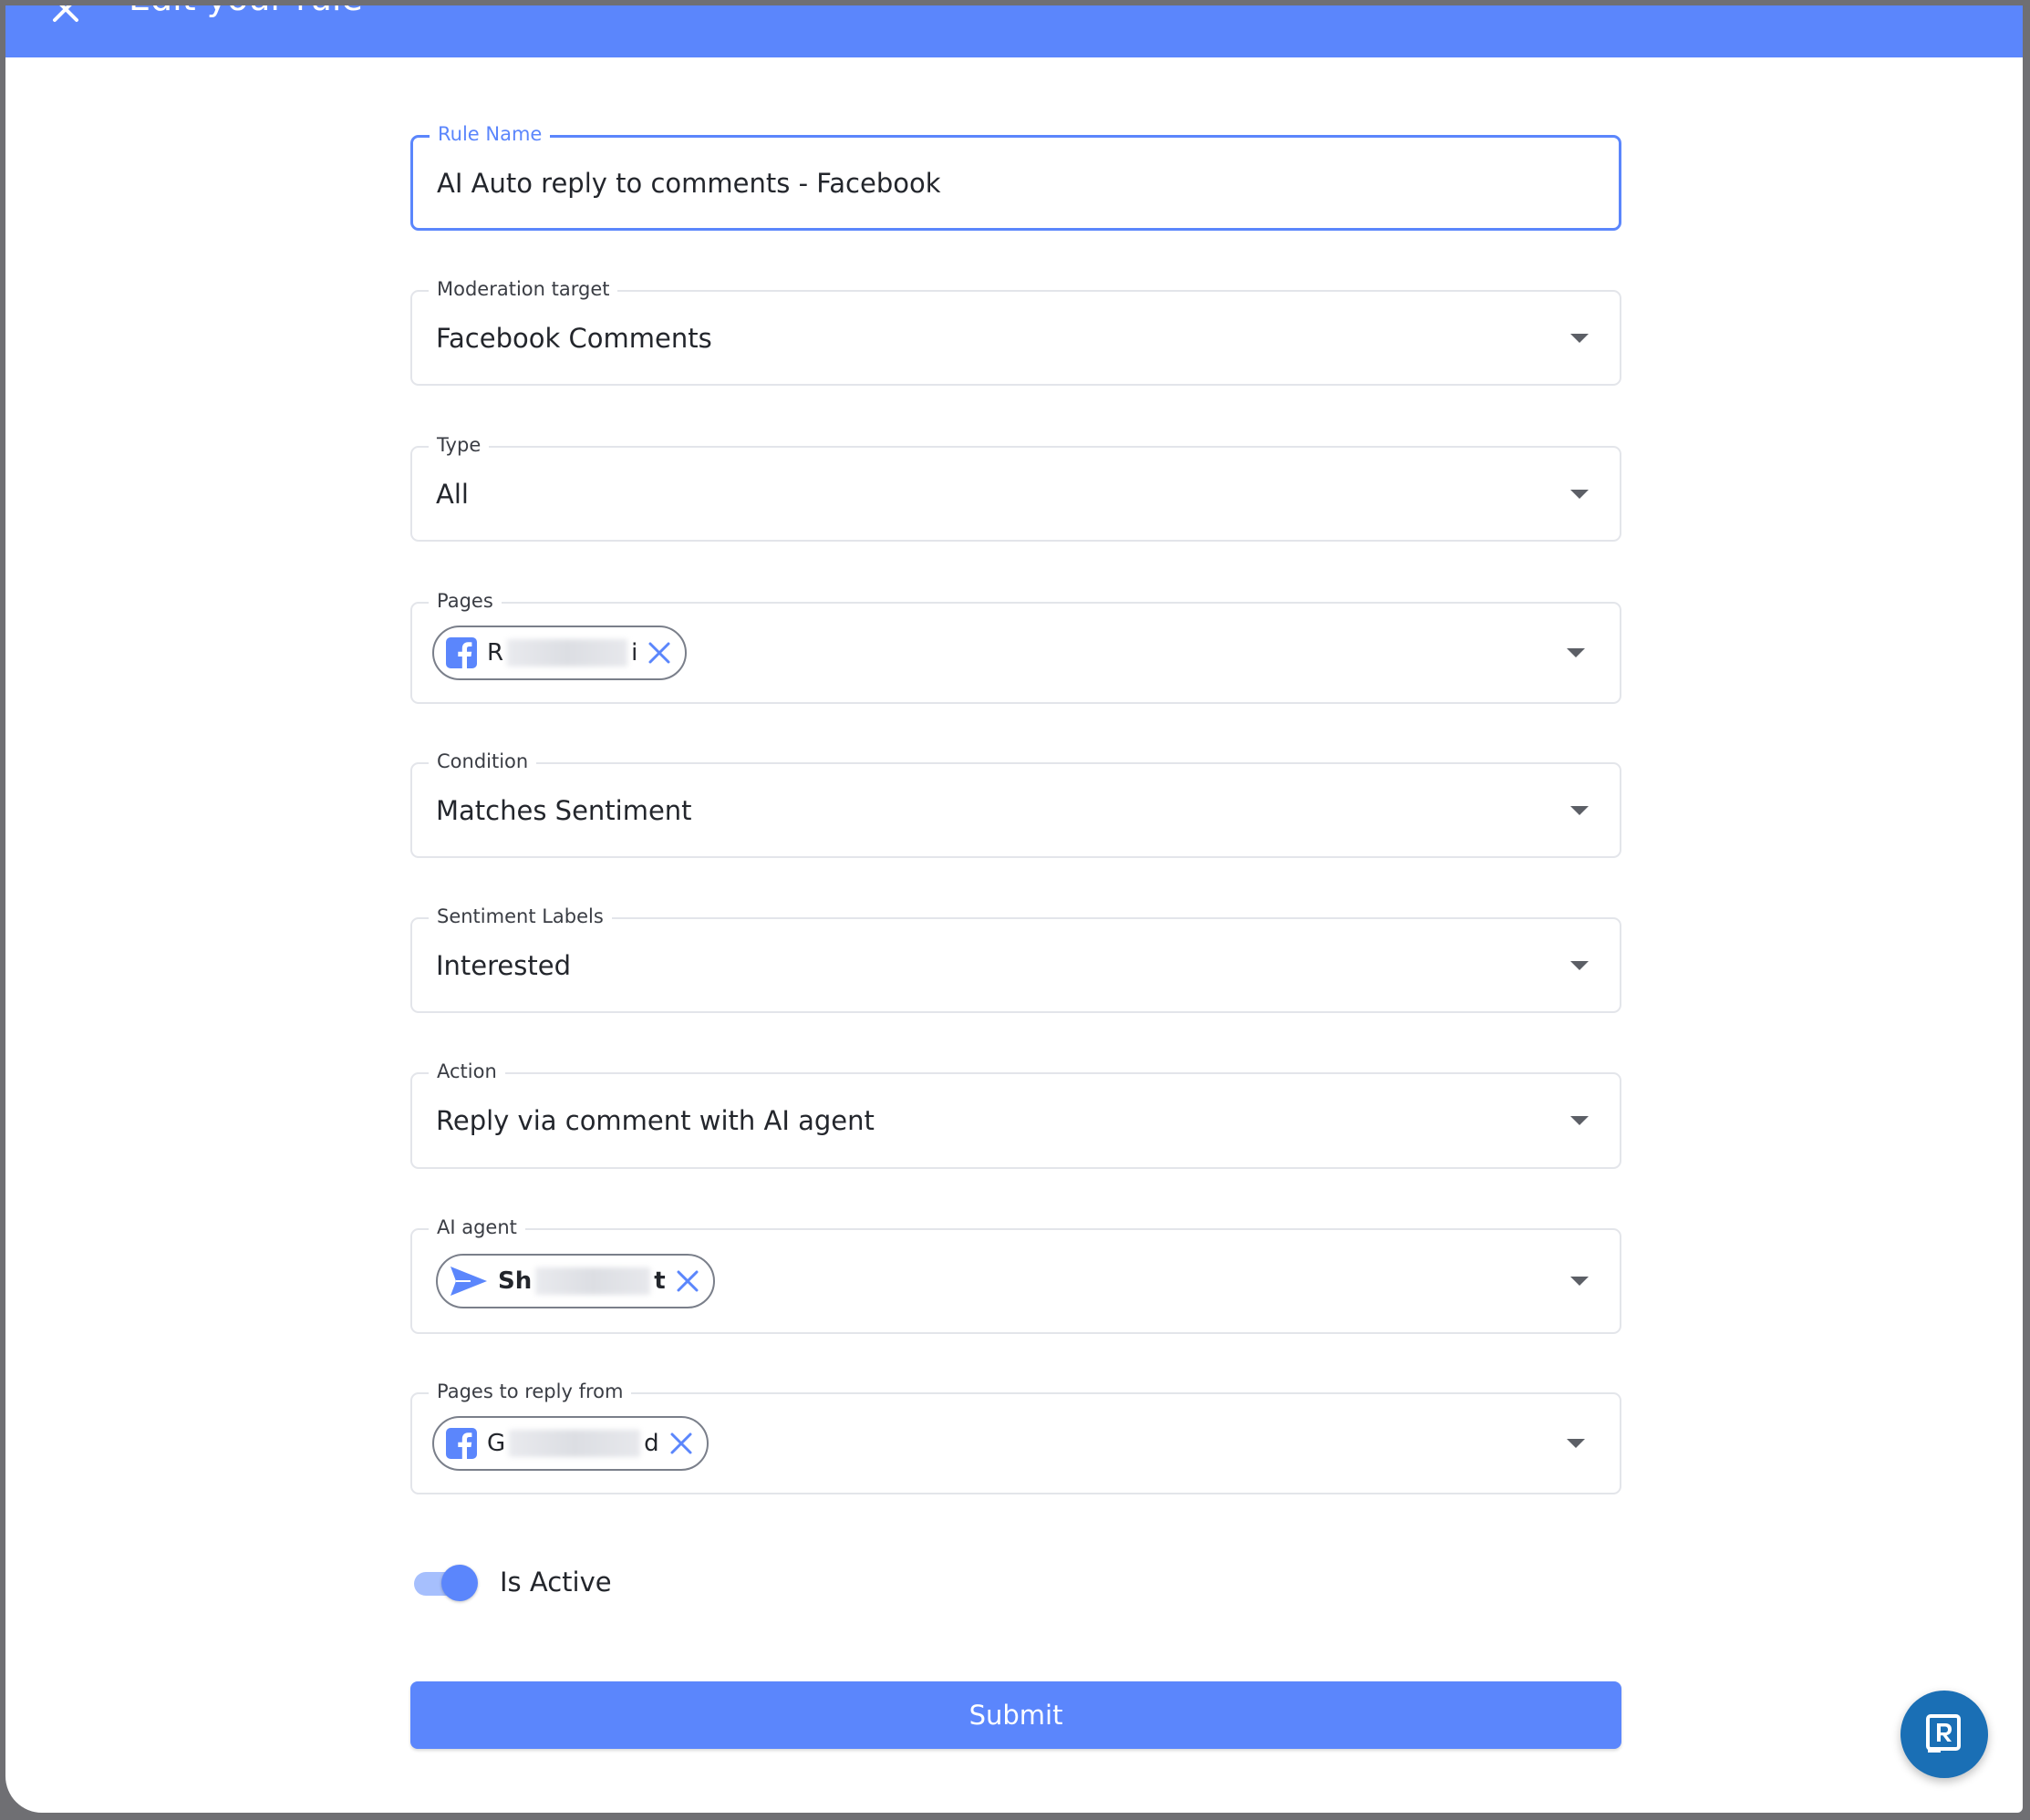 The height and width of the screenshot is (1820, 2030). What do you see at coordinates (65, 16) in the screenshot?
I see `close-icon` at bounding box center [65, 16].